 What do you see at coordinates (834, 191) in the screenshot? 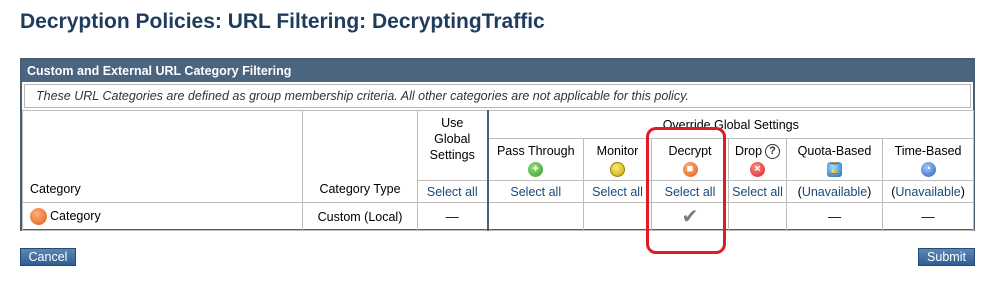
I see `quota-unavailable: (Unavailable)` at bounding box center [834, 191].